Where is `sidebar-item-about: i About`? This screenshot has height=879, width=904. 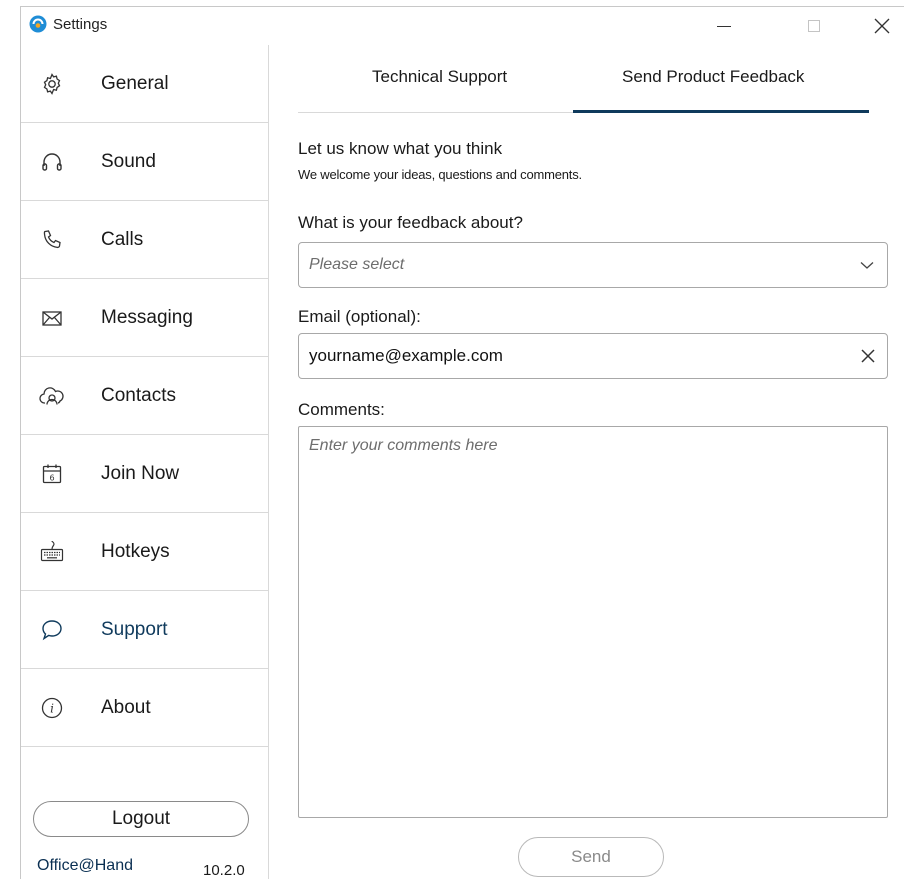
sidebar-item-about: i About is located at coordinates (144, 708).